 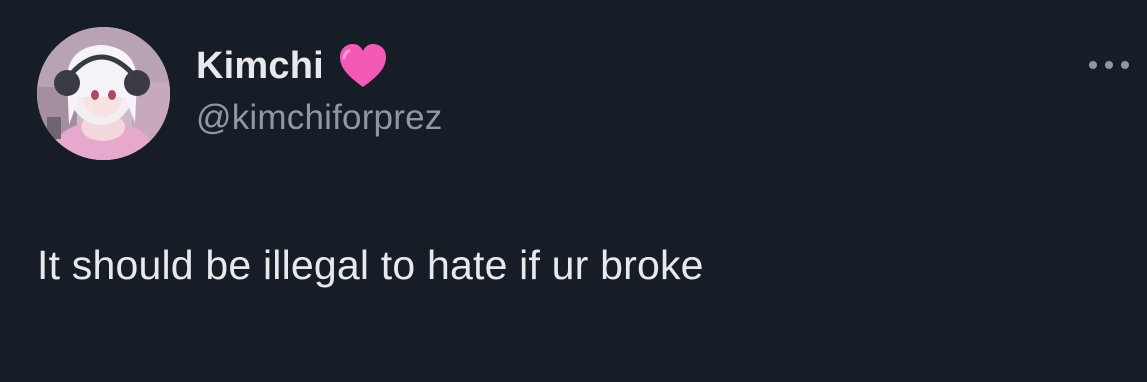 I want to click on author-handle: @kimchiforprez, so click(x=319, y=118).